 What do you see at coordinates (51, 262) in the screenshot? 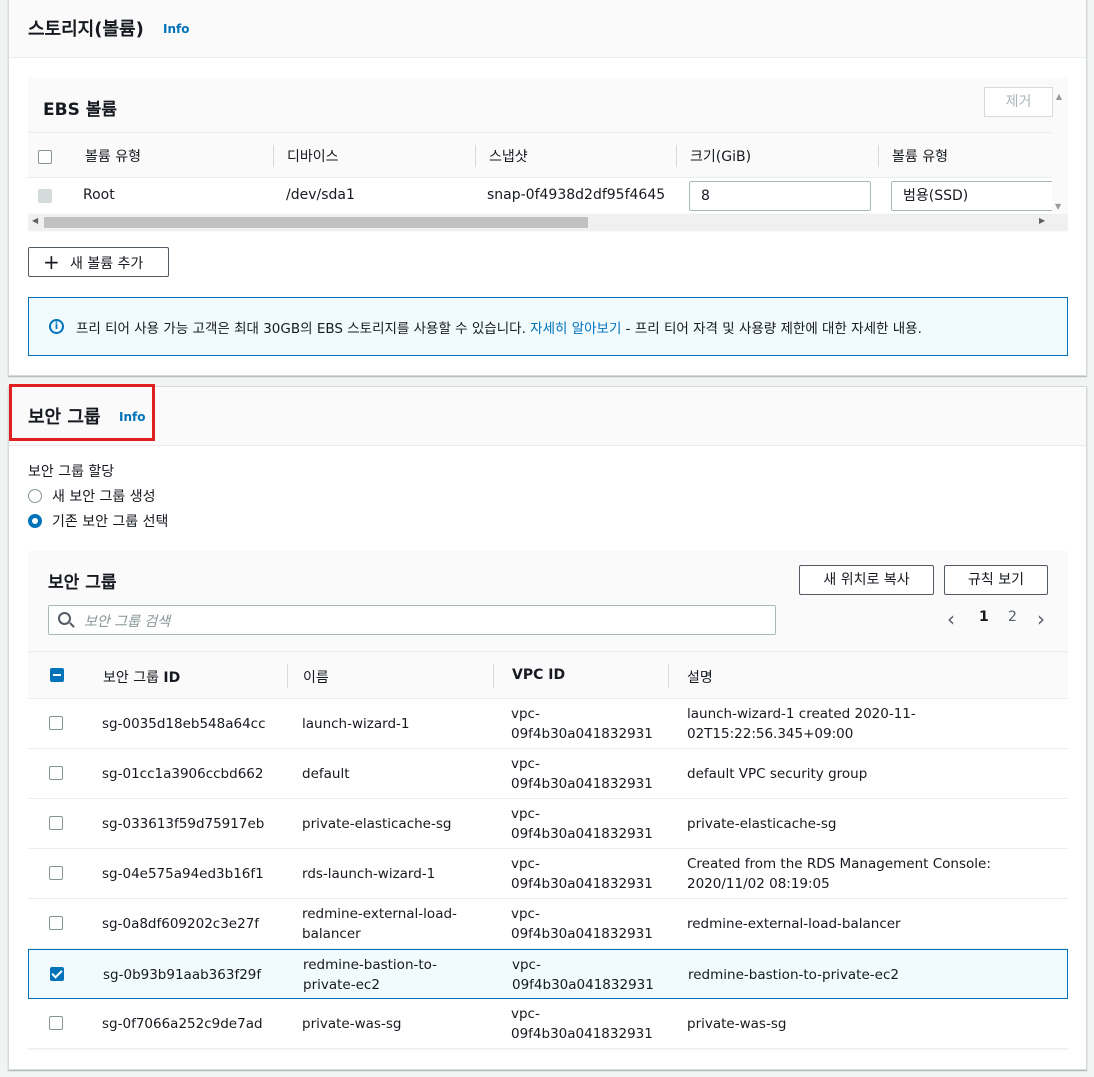
I see `plus-icon: +` at bounding box center [51, 262].